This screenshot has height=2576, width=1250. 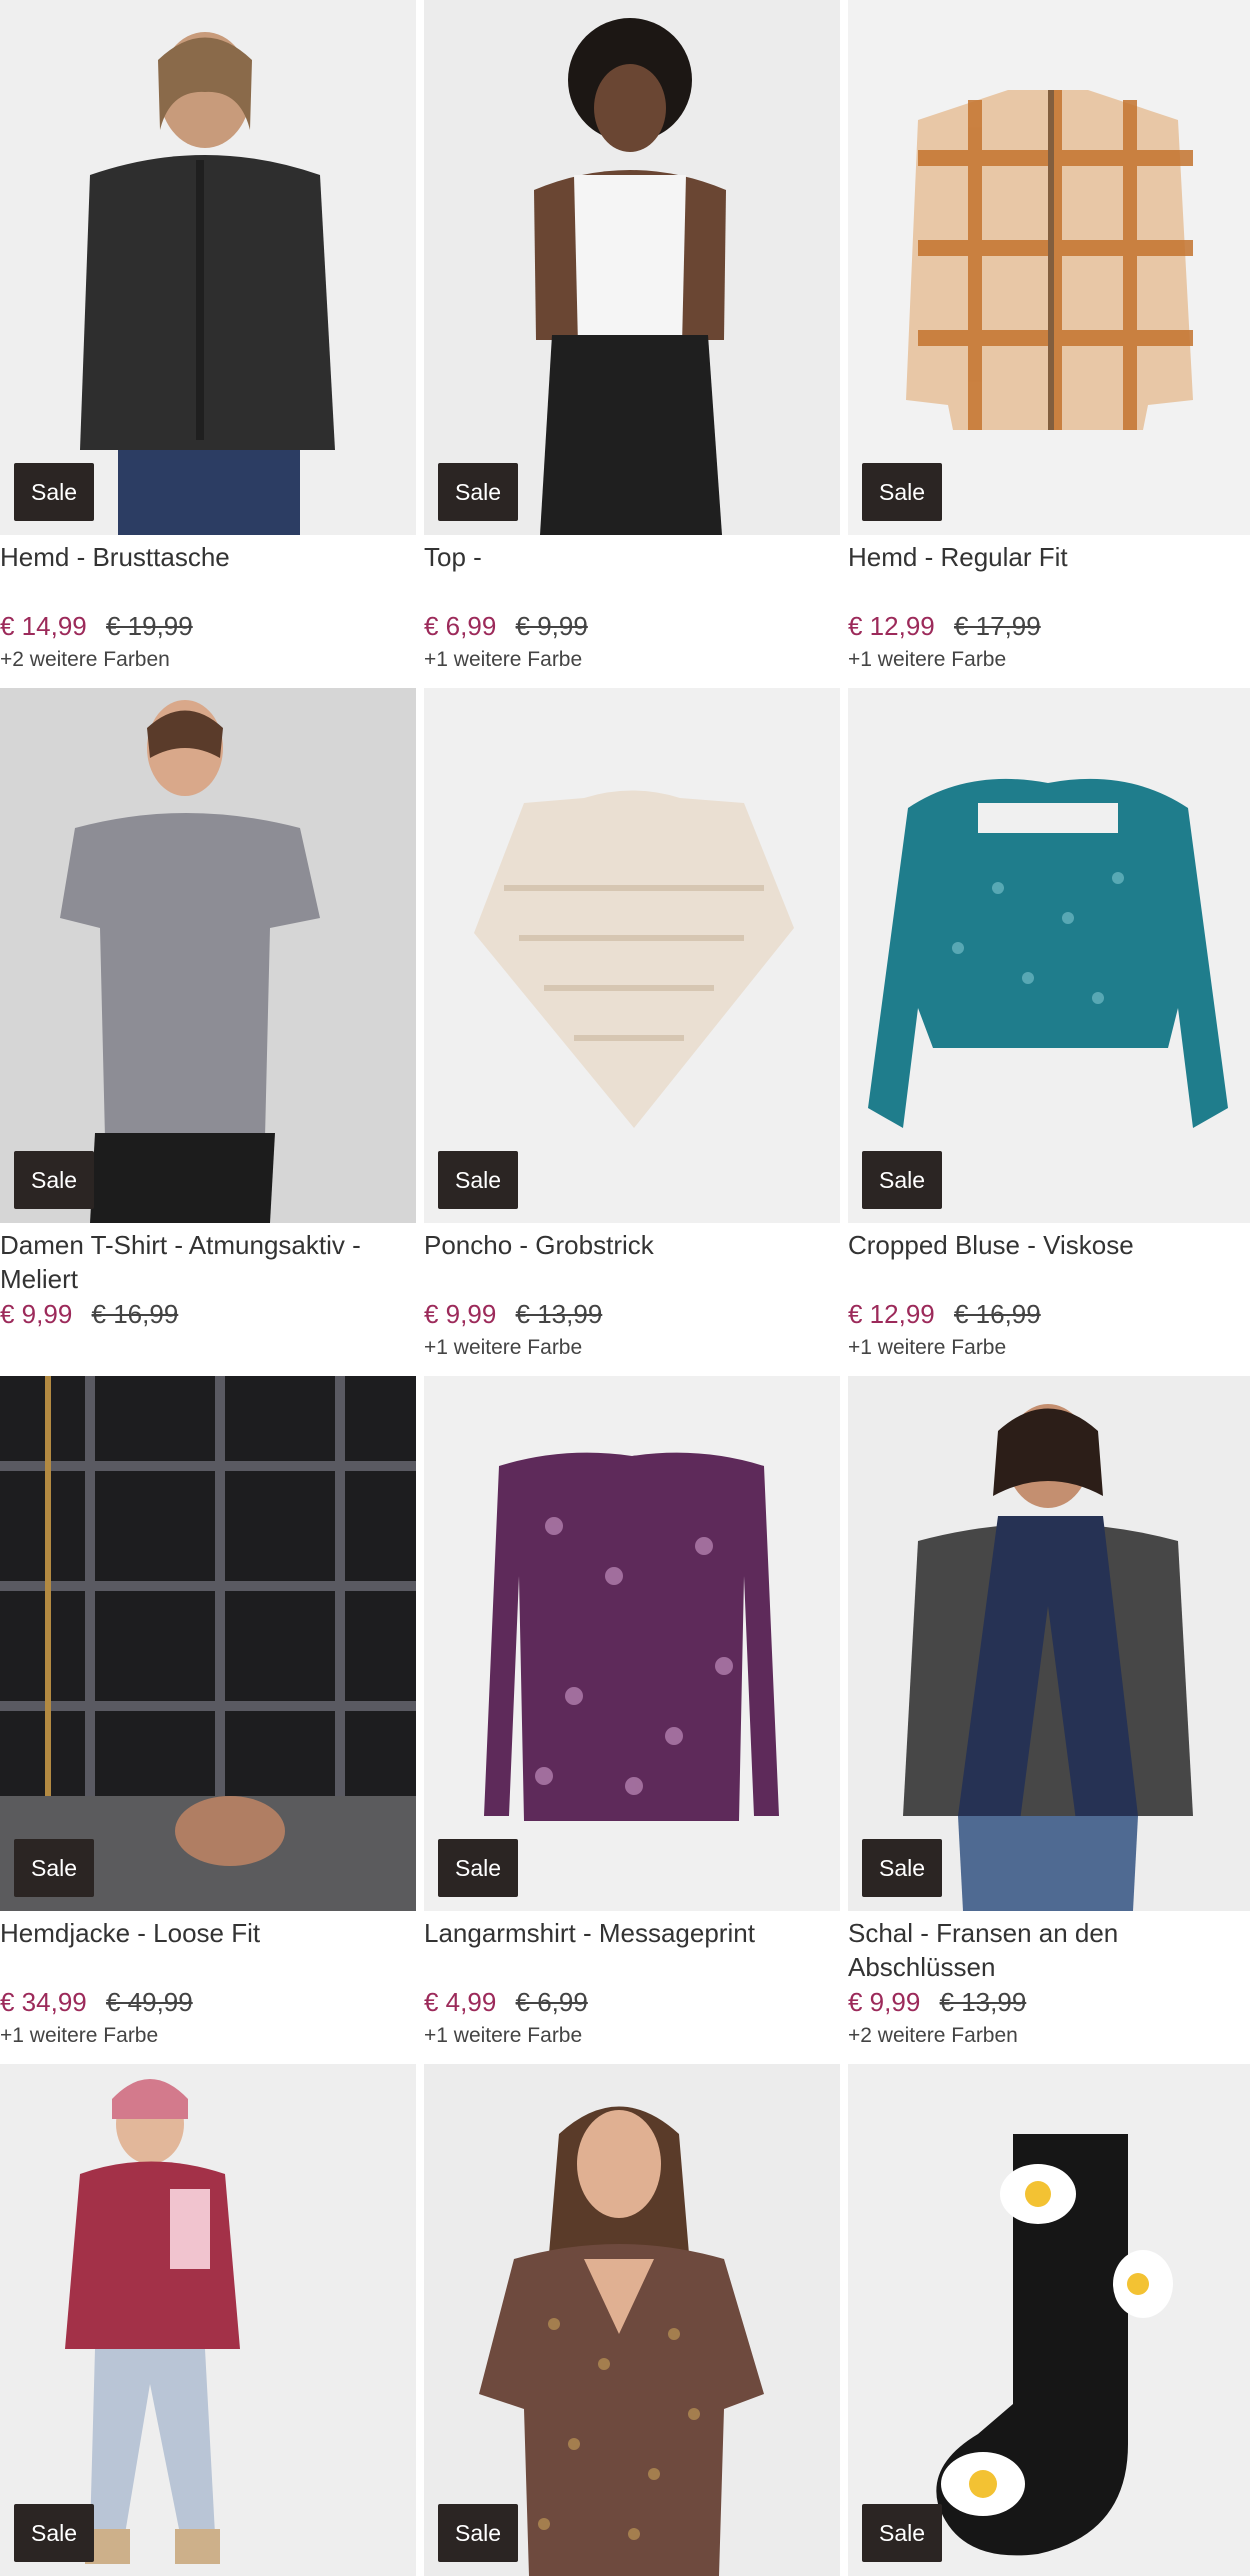 What do you see at coordinates (1049, 574) in the screenshot?
I see `product-title: Hemd - Regular Fit` at bounding box center [1049, 574].